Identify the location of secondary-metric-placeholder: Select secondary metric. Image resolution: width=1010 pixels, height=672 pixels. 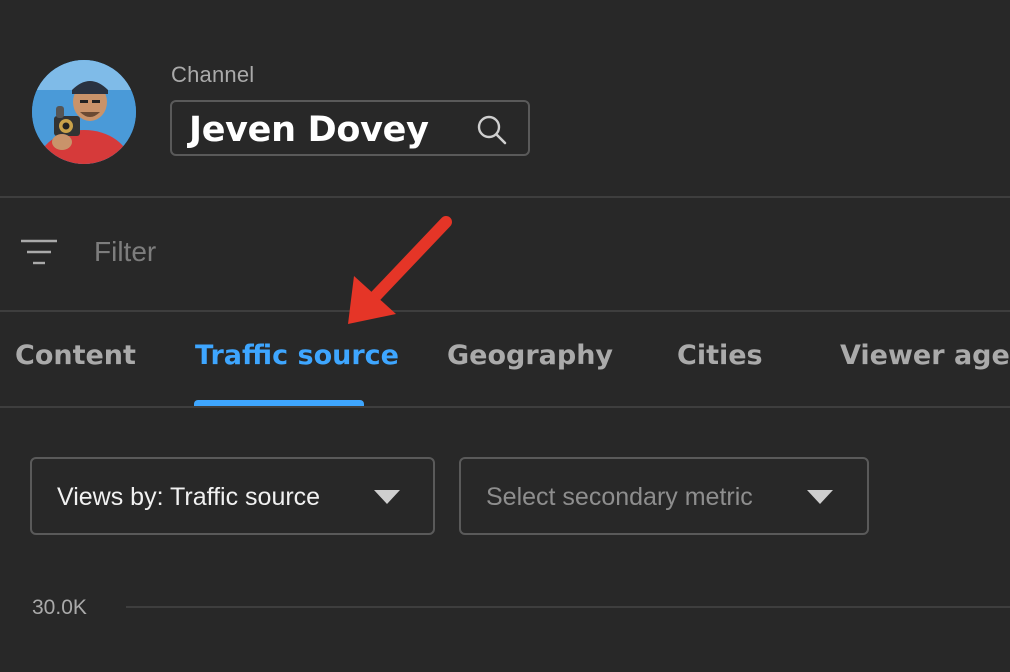
(619, 497).